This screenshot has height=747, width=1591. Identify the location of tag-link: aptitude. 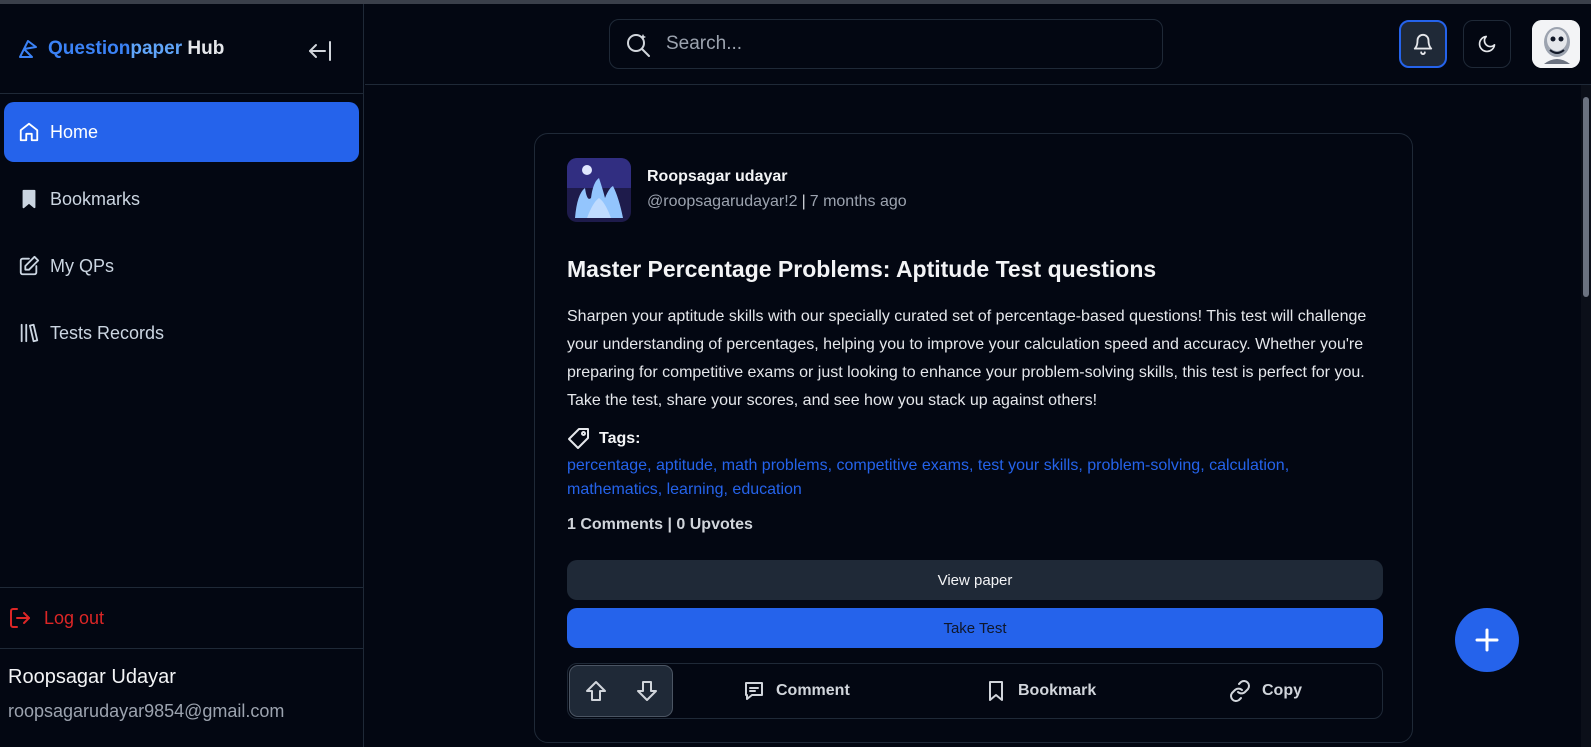
(684, 465).